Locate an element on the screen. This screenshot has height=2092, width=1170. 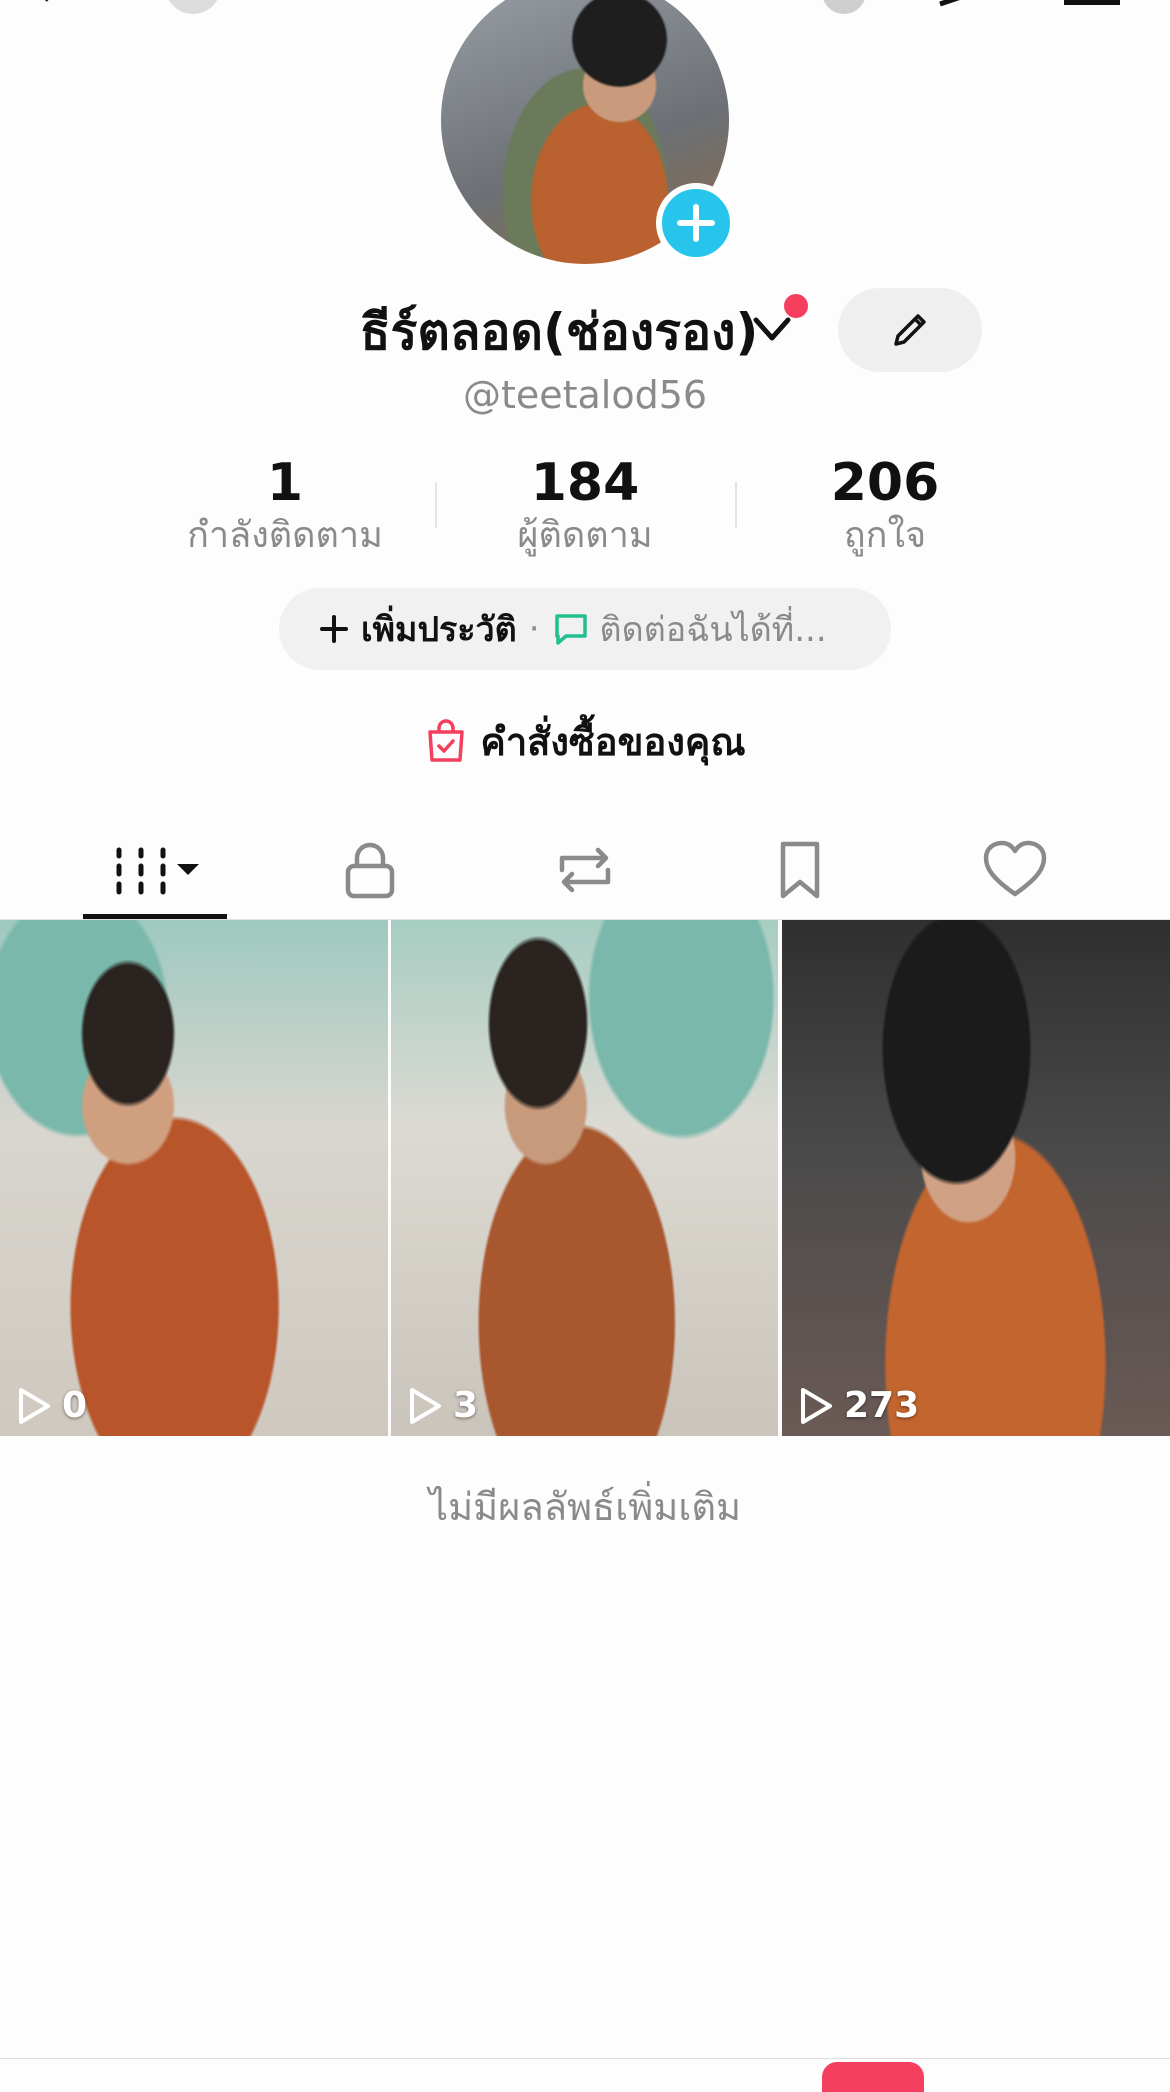
following-label: กำลังติดตาม is located at coordinates (285, 535).